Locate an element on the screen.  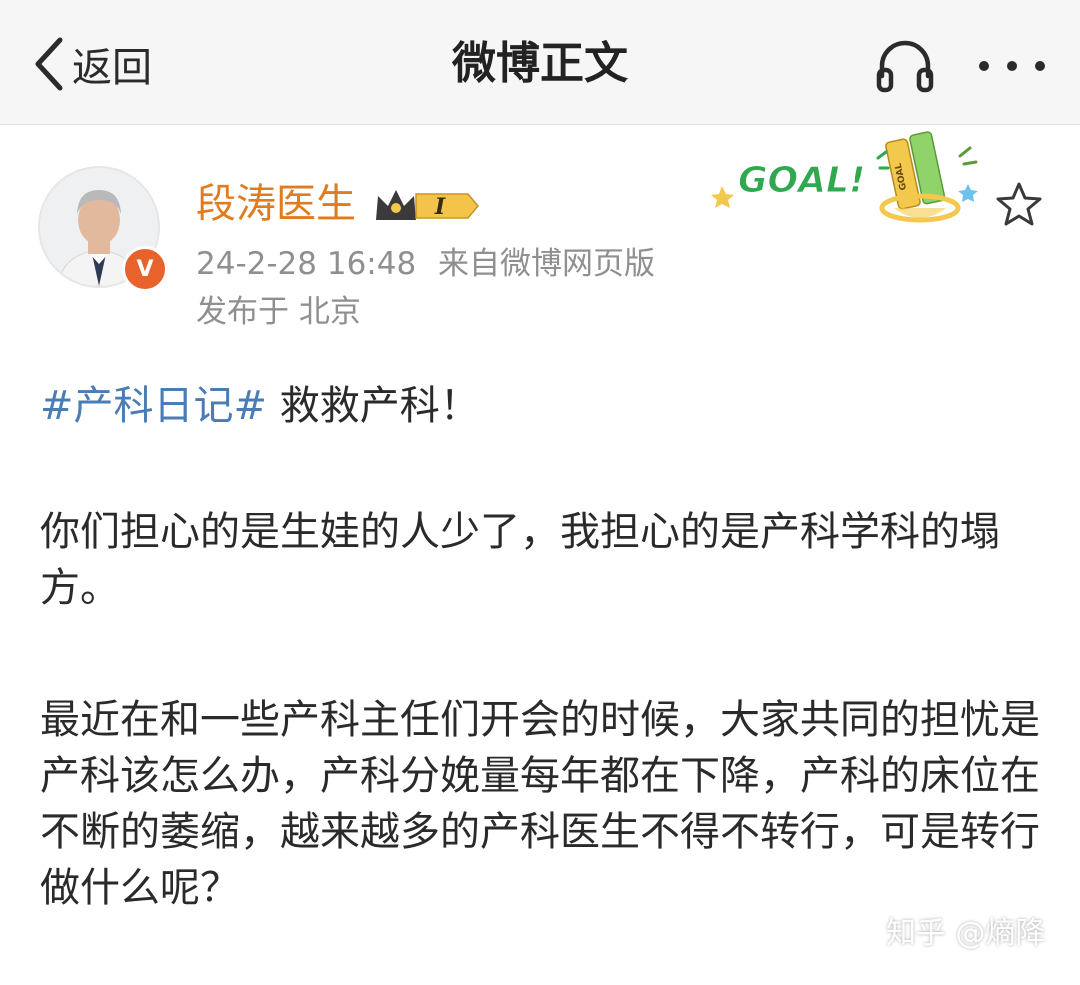
vip-level-badge: I is located at coordinates (428, 206).